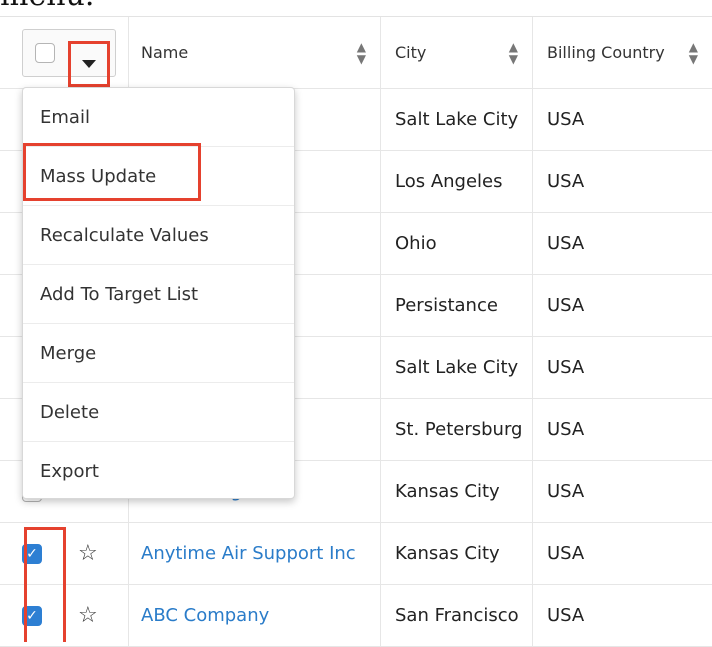 This screenshot has height=647, width=712. I want to click on column-header-name: Name ▲ ▼, so click(254, 52).